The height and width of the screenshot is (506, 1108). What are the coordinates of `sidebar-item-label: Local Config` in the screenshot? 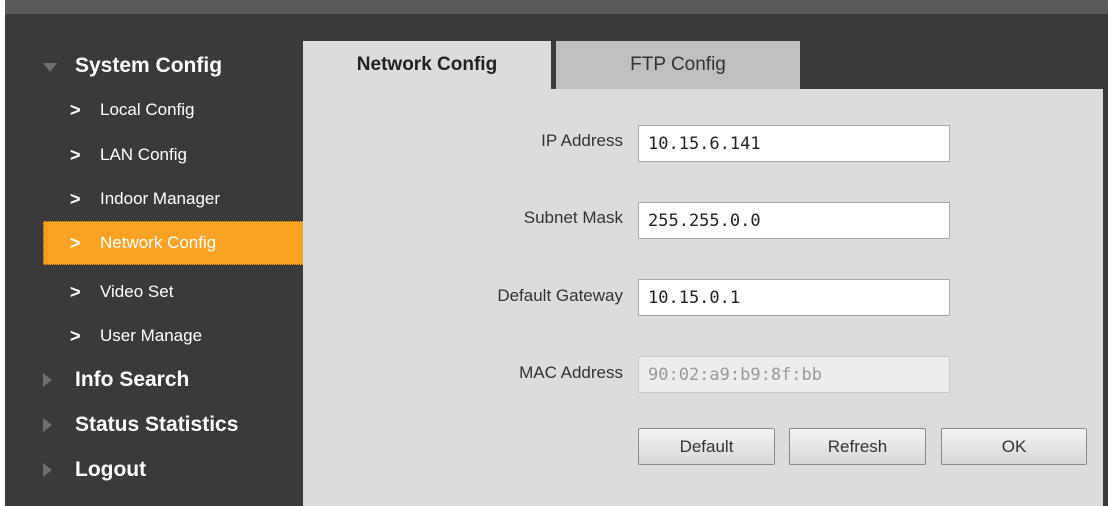 It's located at (147, 109).